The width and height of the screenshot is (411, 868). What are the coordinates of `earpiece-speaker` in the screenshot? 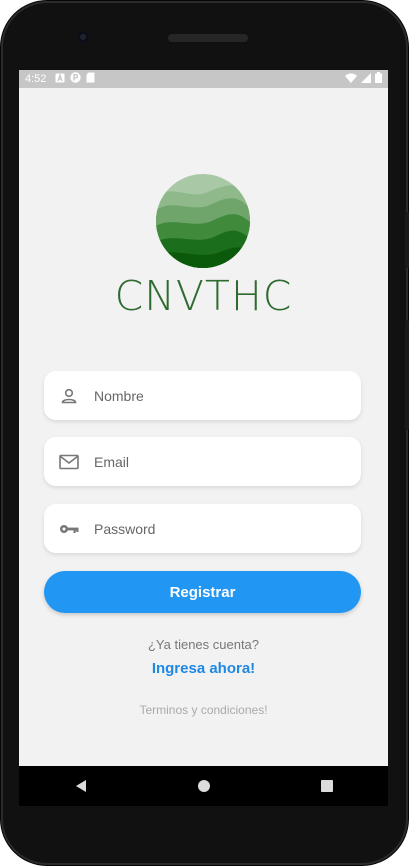 It's located at (208, 38).